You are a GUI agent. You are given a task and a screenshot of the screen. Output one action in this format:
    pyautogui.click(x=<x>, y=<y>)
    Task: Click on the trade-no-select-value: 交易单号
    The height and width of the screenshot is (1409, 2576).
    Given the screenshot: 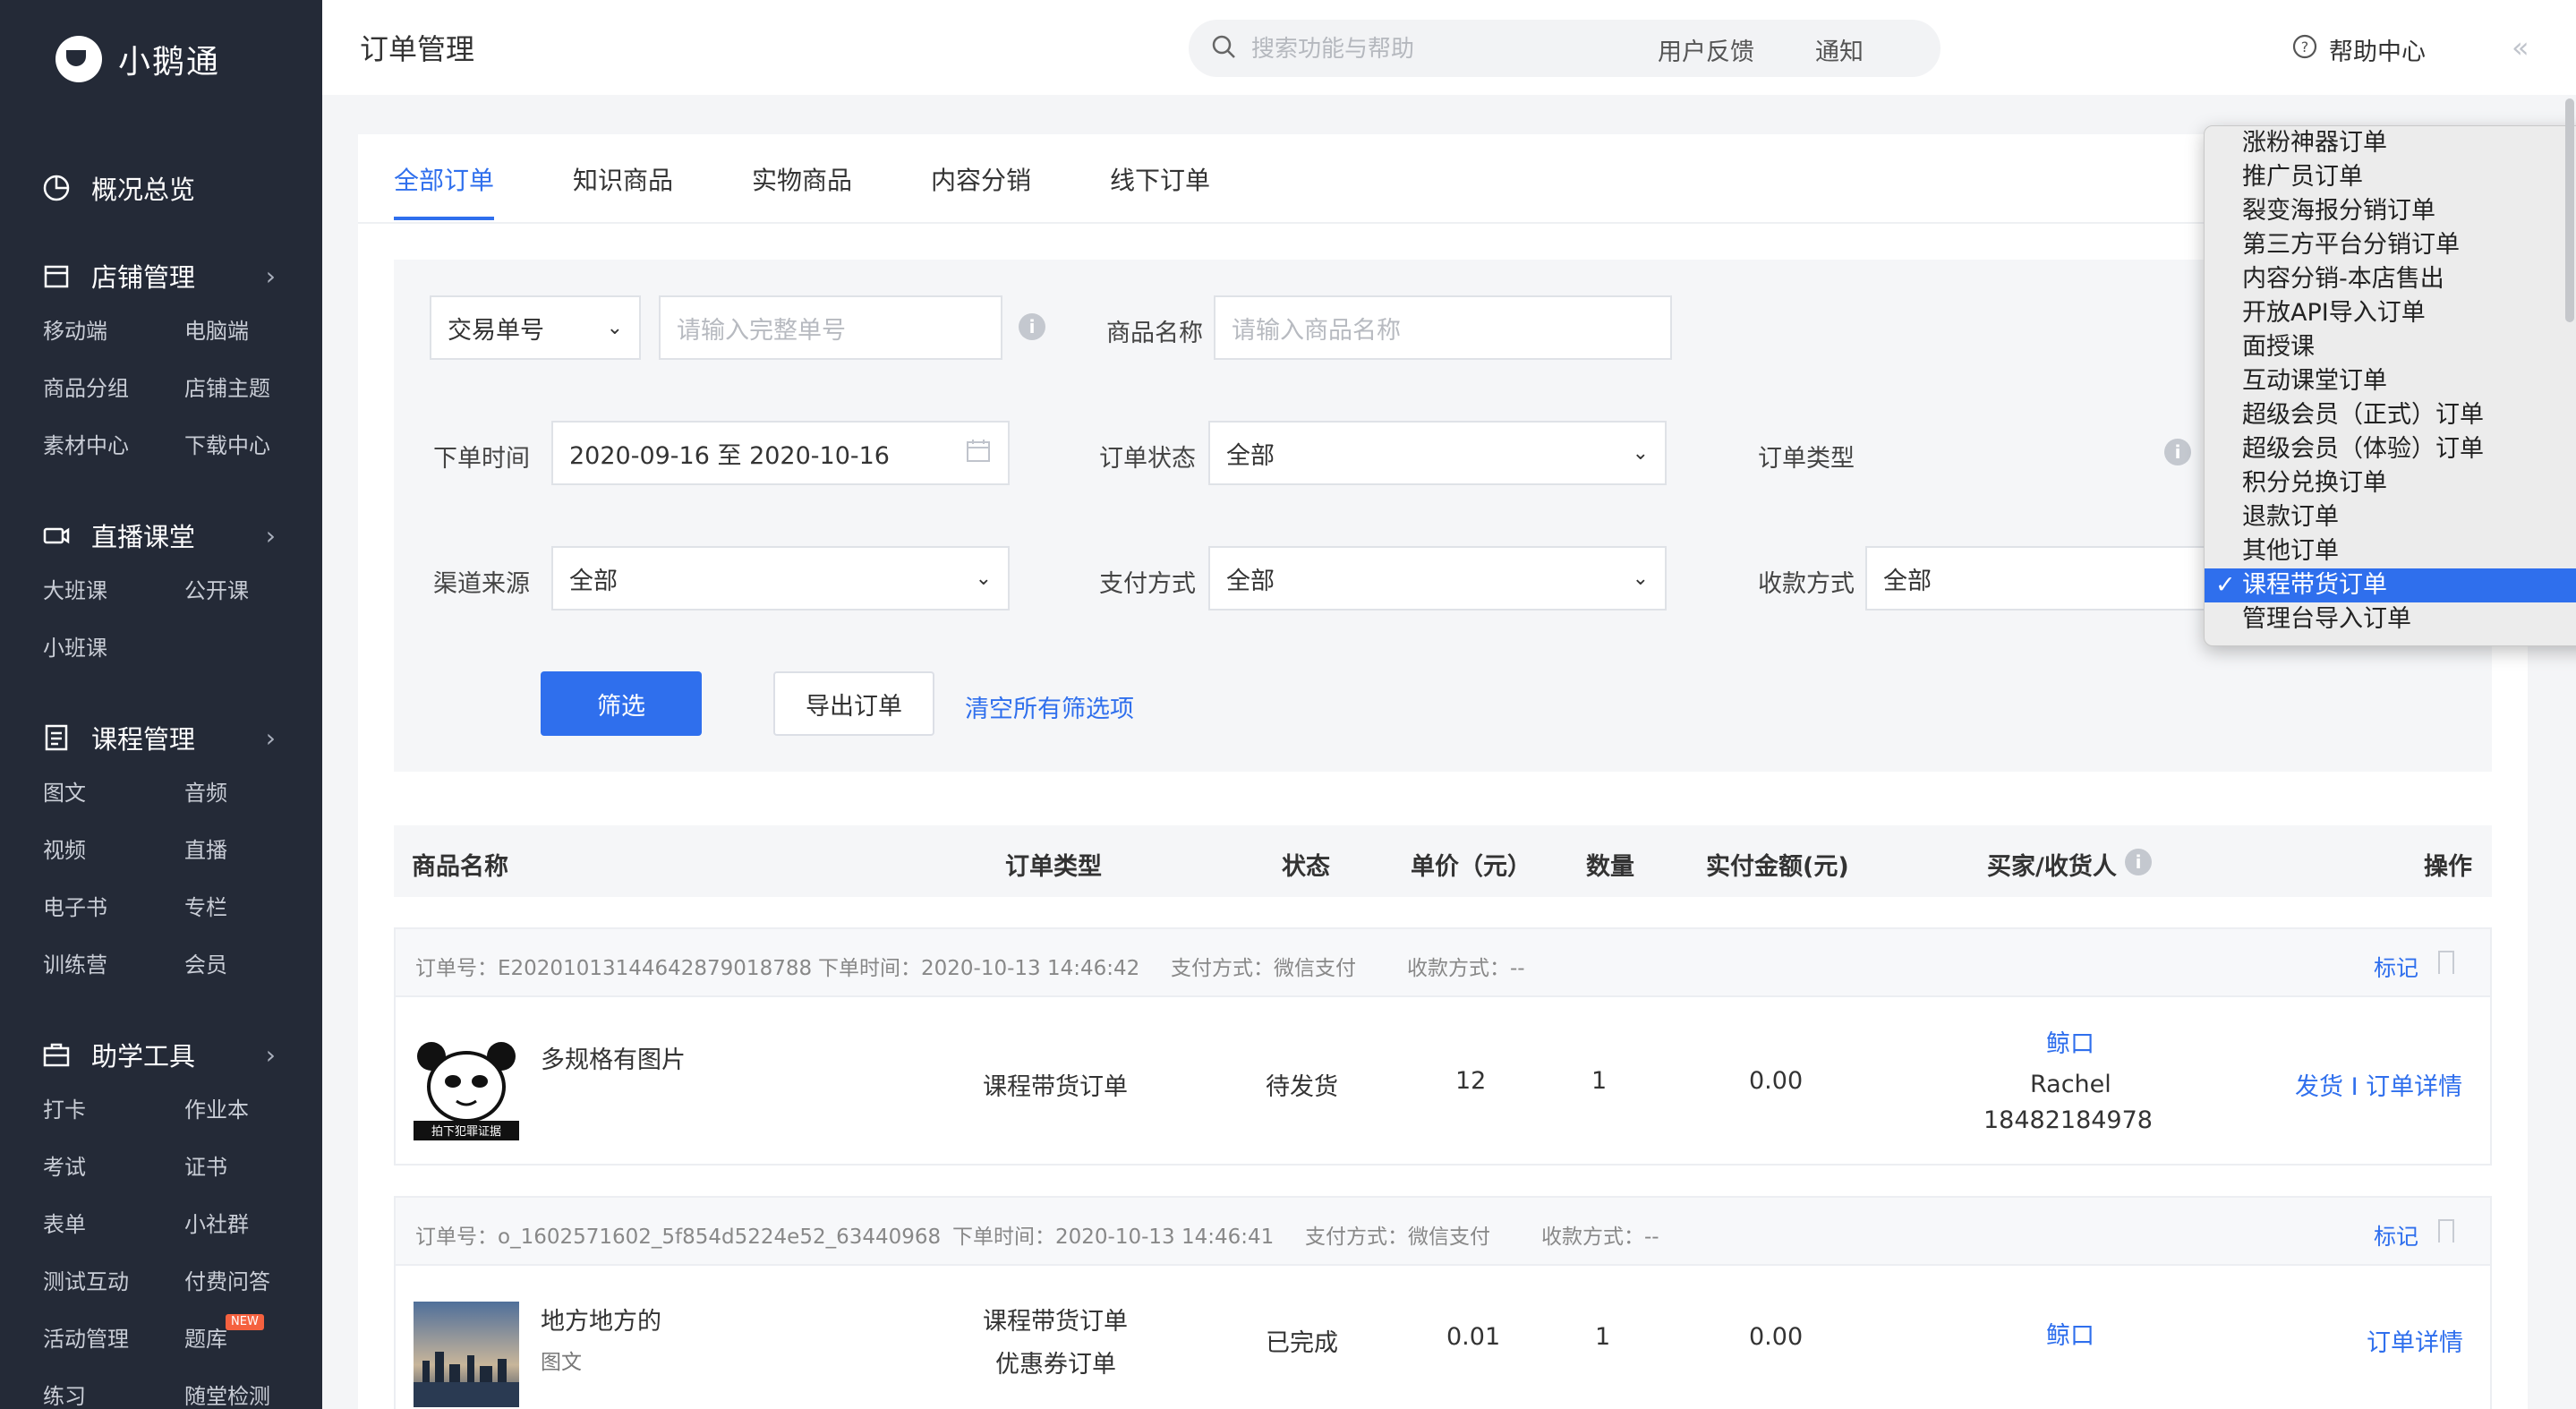 What is the action you would take?
    pyautogui.click(x=496, y=331)
    